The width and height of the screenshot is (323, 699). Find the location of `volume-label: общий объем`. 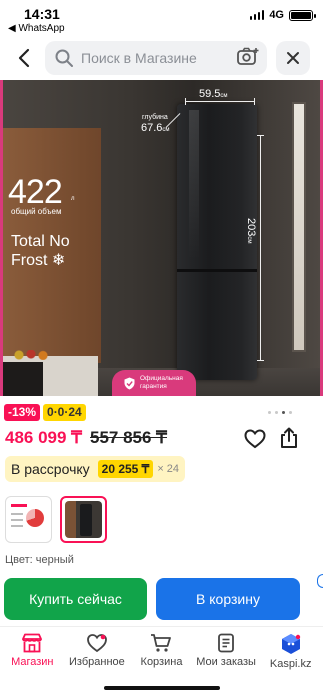

volume-label: общий объем is located at coordinates (36, 211).